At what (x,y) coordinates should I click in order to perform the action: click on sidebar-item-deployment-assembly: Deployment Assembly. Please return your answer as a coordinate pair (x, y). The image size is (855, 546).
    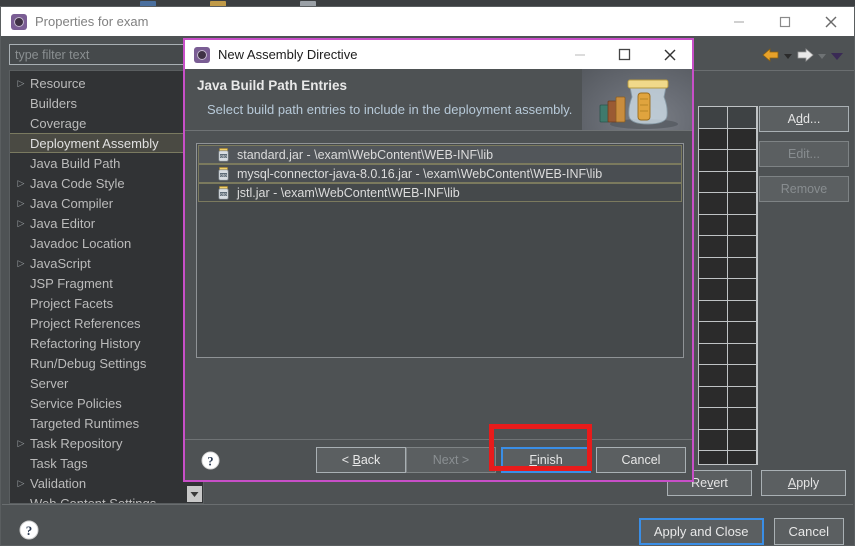
    Looking at the image, I should click on (106, 143).